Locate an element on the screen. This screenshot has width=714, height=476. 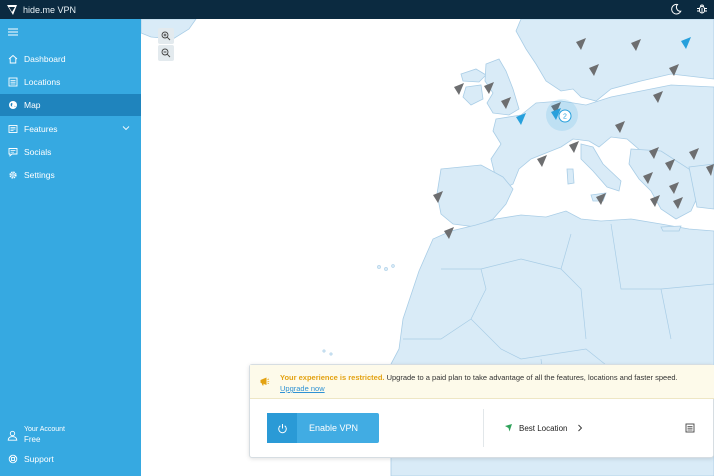
sidebar-item-label: Socials is located at coordinates (38, 152).